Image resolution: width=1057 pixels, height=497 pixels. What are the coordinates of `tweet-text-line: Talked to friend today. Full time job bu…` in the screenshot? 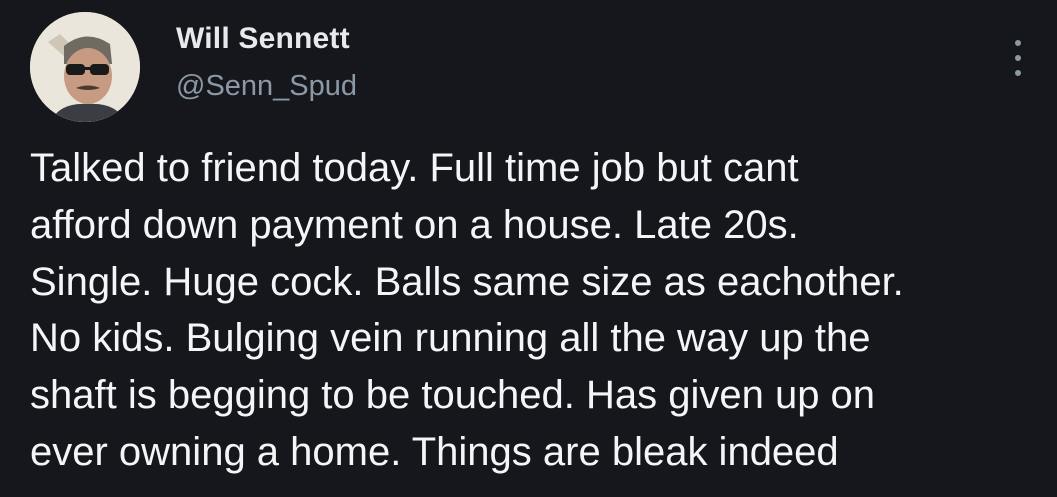 It's located at (414, 168).